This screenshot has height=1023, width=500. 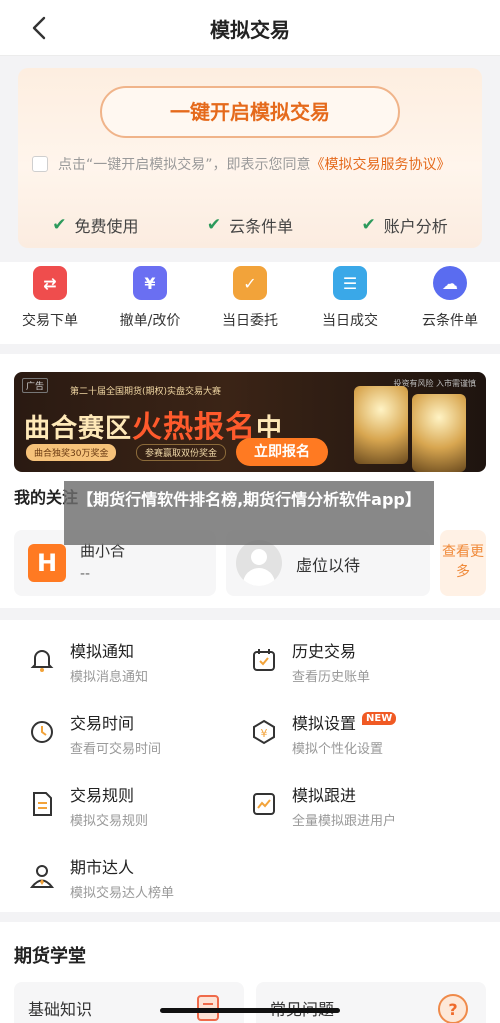 What do you see at coordinates (106, 226) in the screenshot?
I see `feature-label: 免费使用` at bounding box center [106, 226].